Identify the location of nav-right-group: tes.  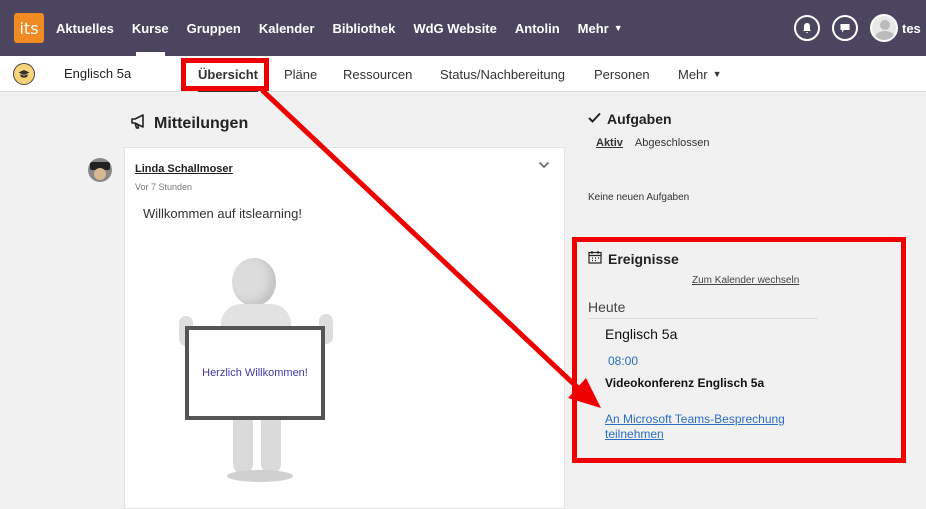
(854, 28).